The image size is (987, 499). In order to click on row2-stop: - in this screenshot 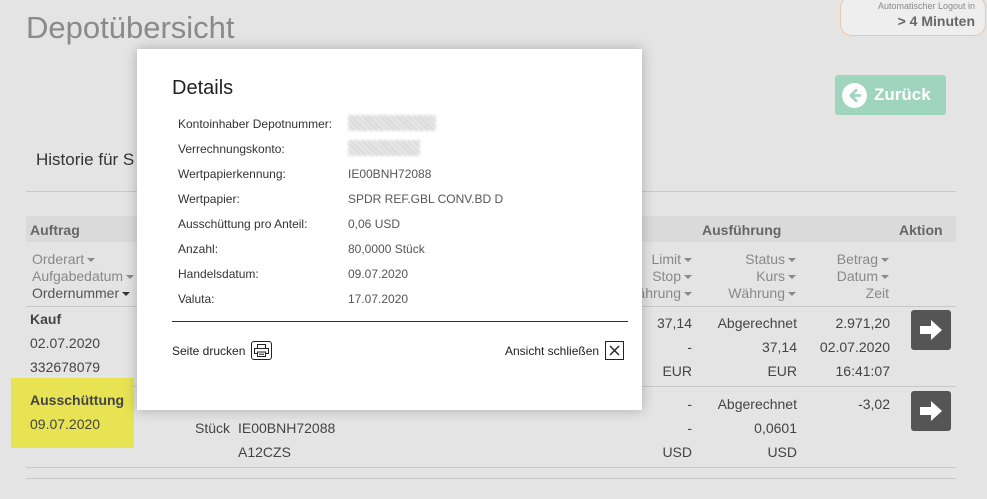, I will do `click(689, 428)`.